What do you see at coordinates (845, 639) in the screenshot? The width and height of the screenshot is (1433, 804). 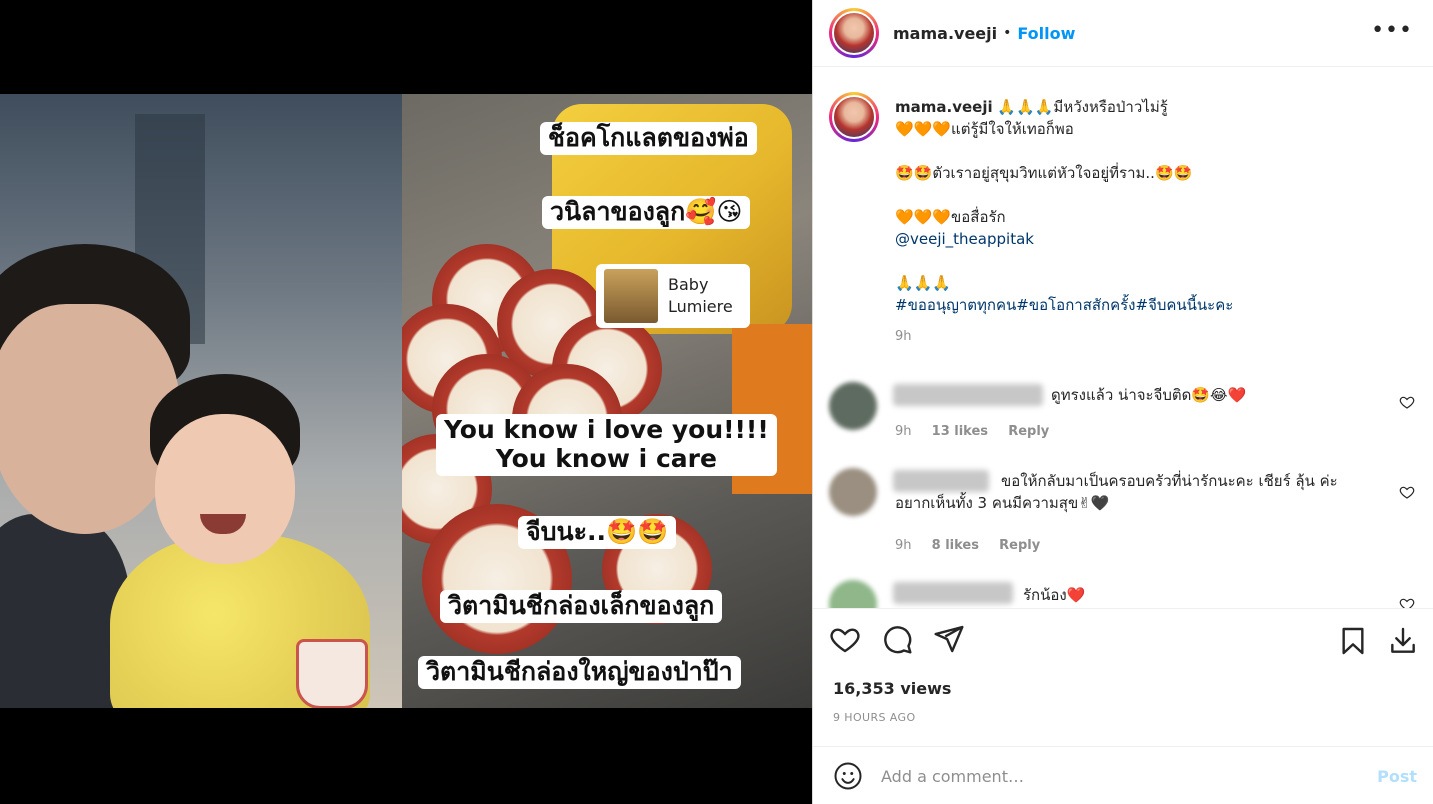 I see `like-heart-icon` at bounding box center [845, 639].